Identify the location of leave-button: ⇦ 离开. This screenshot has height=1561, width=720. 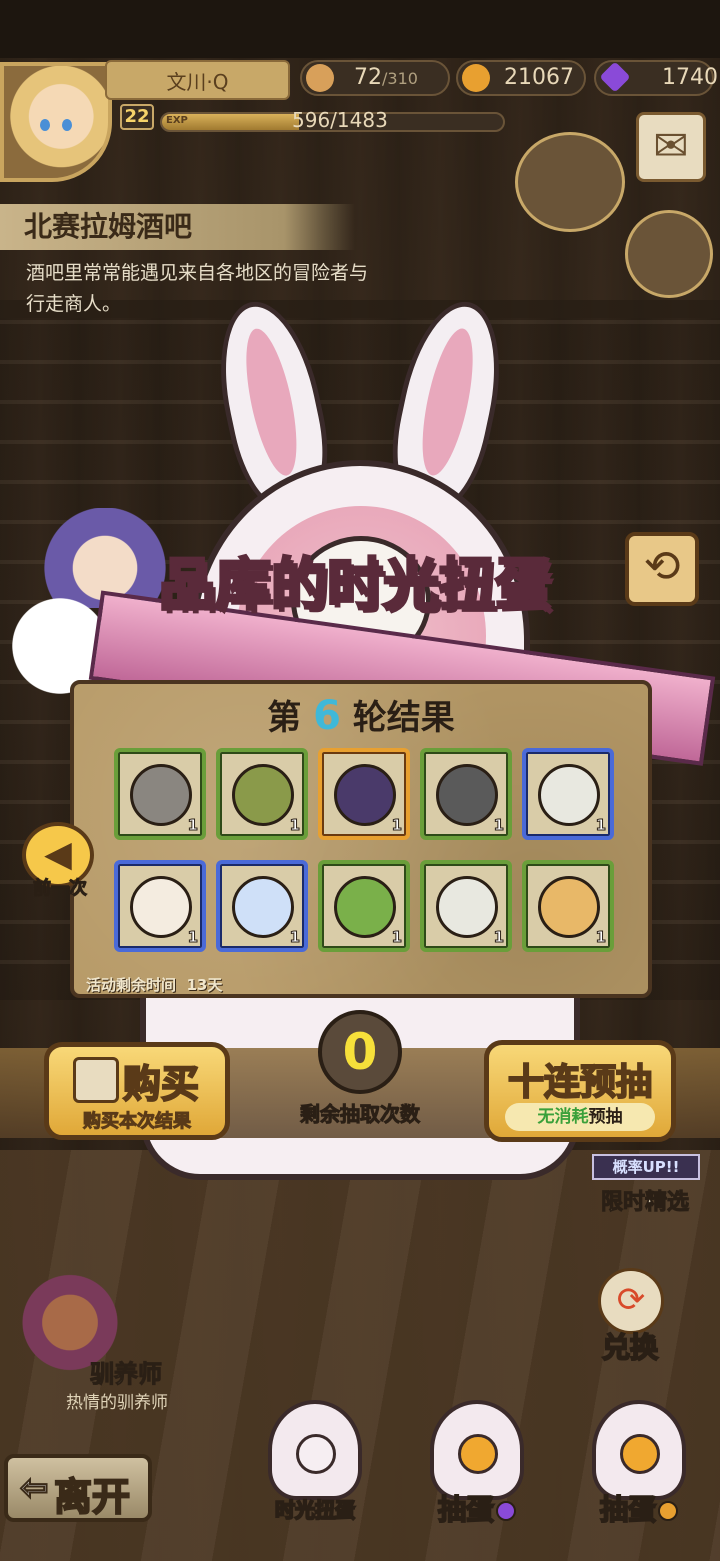
(78, 1488).